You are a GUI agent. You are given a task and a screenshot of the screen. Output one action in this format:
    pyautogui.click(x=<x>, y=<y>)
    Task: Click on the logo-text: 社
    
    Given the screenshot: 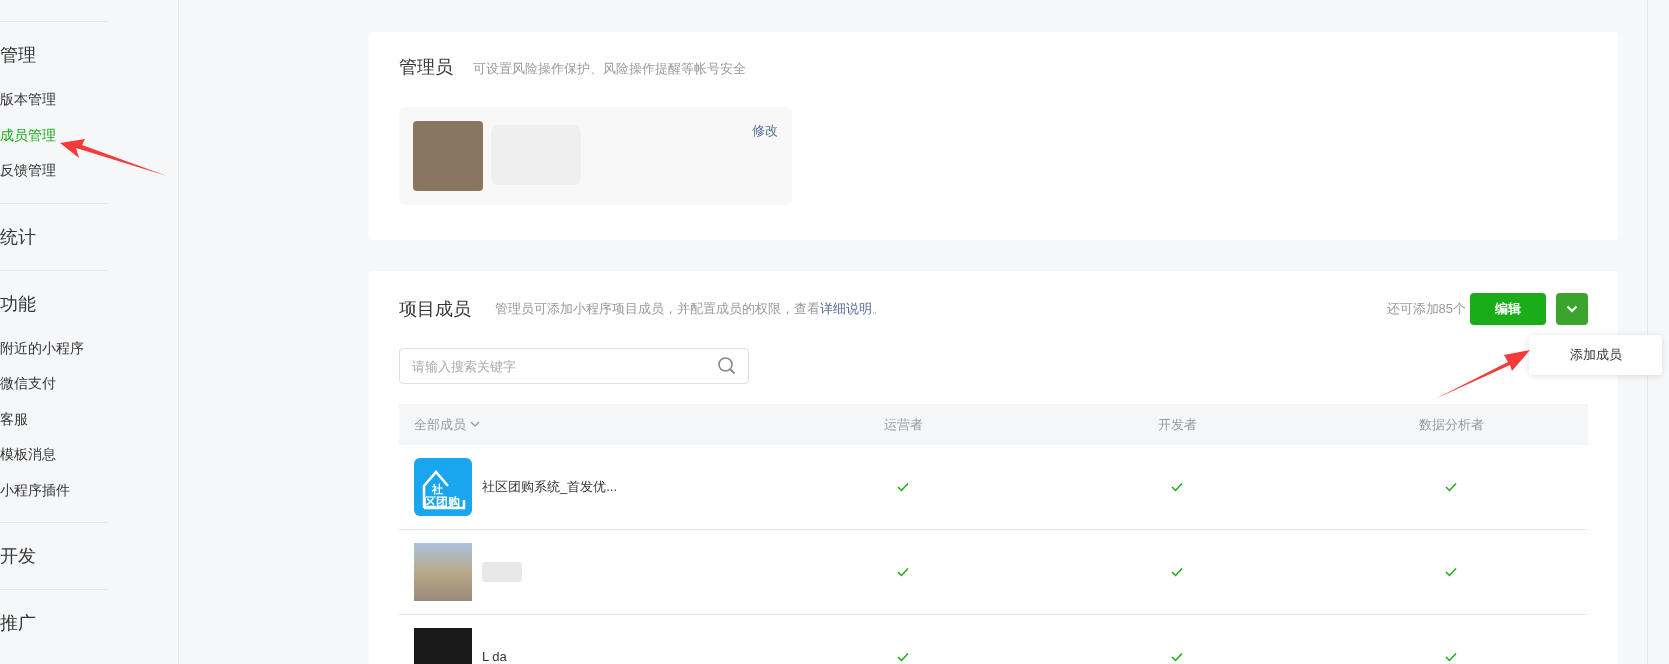 What is the action you would take?
    pyautogui.click(x=437, y=489)
    